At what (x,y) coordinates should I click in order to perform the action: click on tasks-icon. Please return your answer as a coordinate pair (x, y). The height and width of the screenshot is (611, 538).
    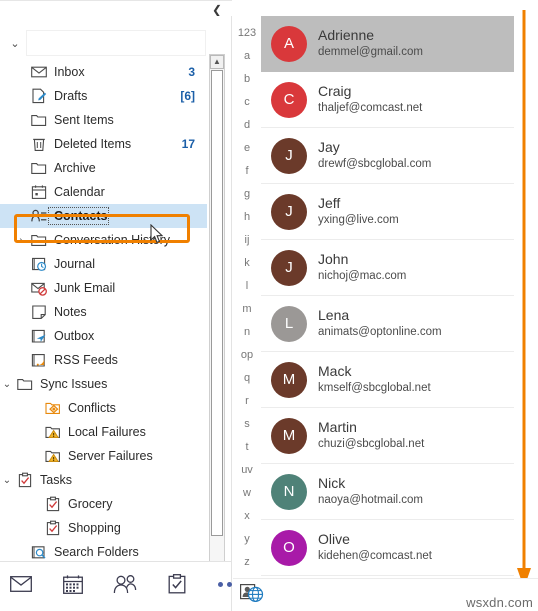
    Looking at the image, I should click on (177, 584).